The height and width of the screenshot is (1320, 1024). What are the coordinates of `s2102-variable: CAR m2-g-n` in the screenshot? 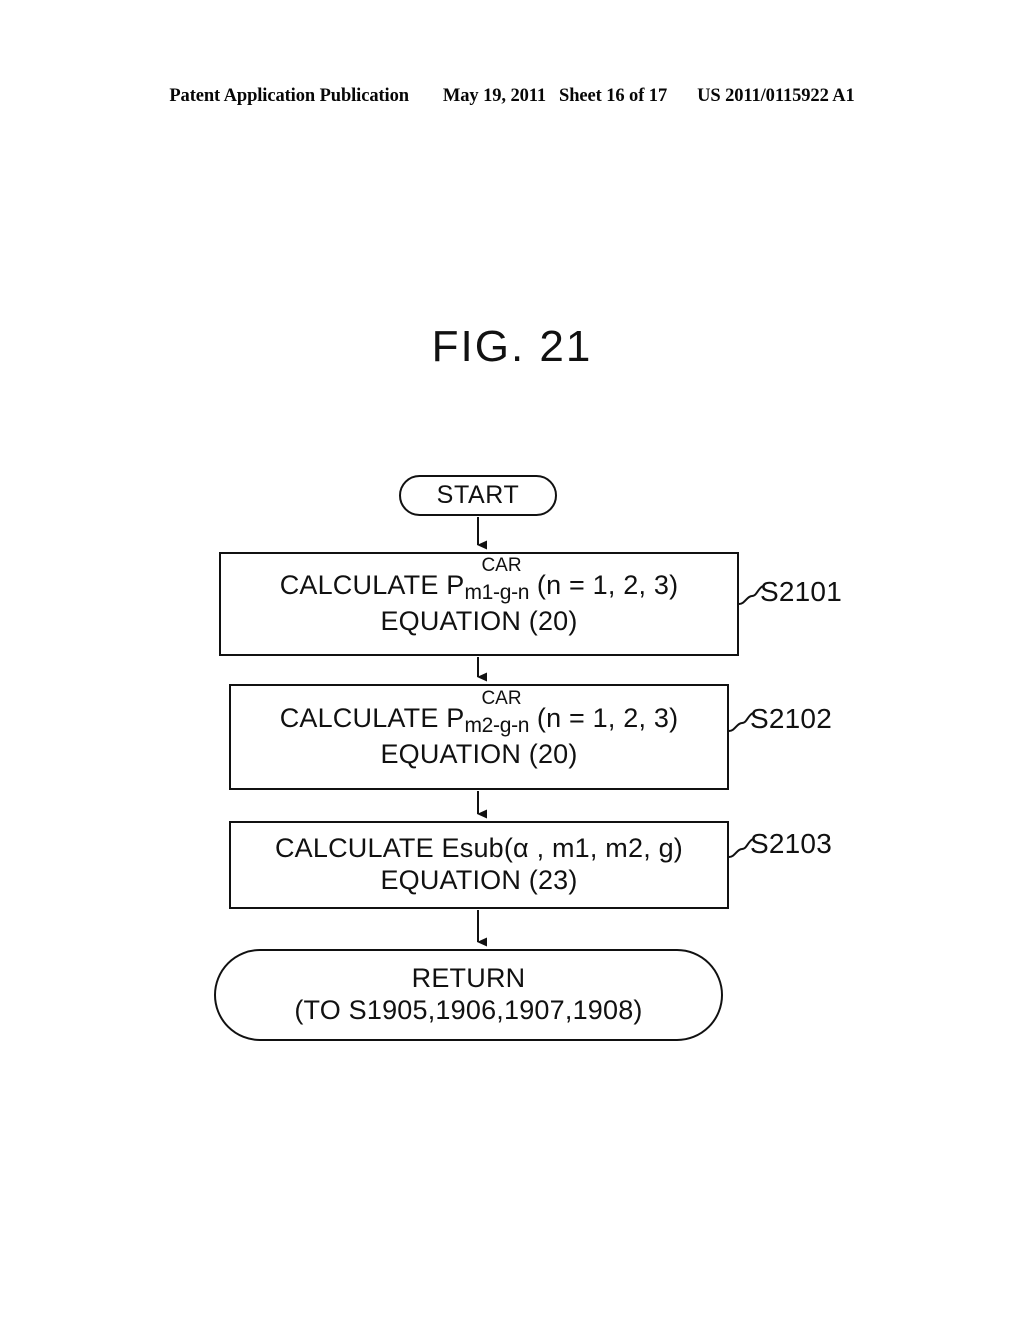 It's located at (497, 713).